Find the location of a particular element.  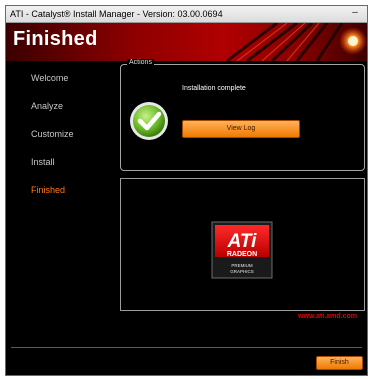

logo-tagline-2: GRAPHICS is located at coordinates (242, 271).